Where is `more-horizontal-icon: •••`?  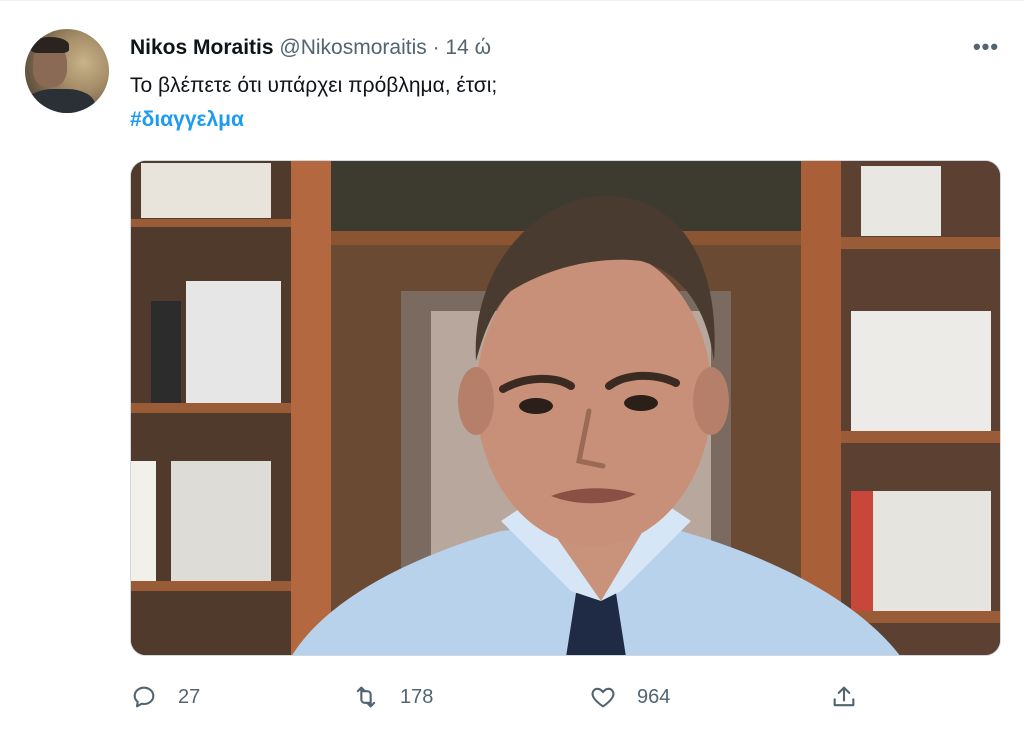
more-horizontal-icon: ••• is located at coordinates (986, 47).